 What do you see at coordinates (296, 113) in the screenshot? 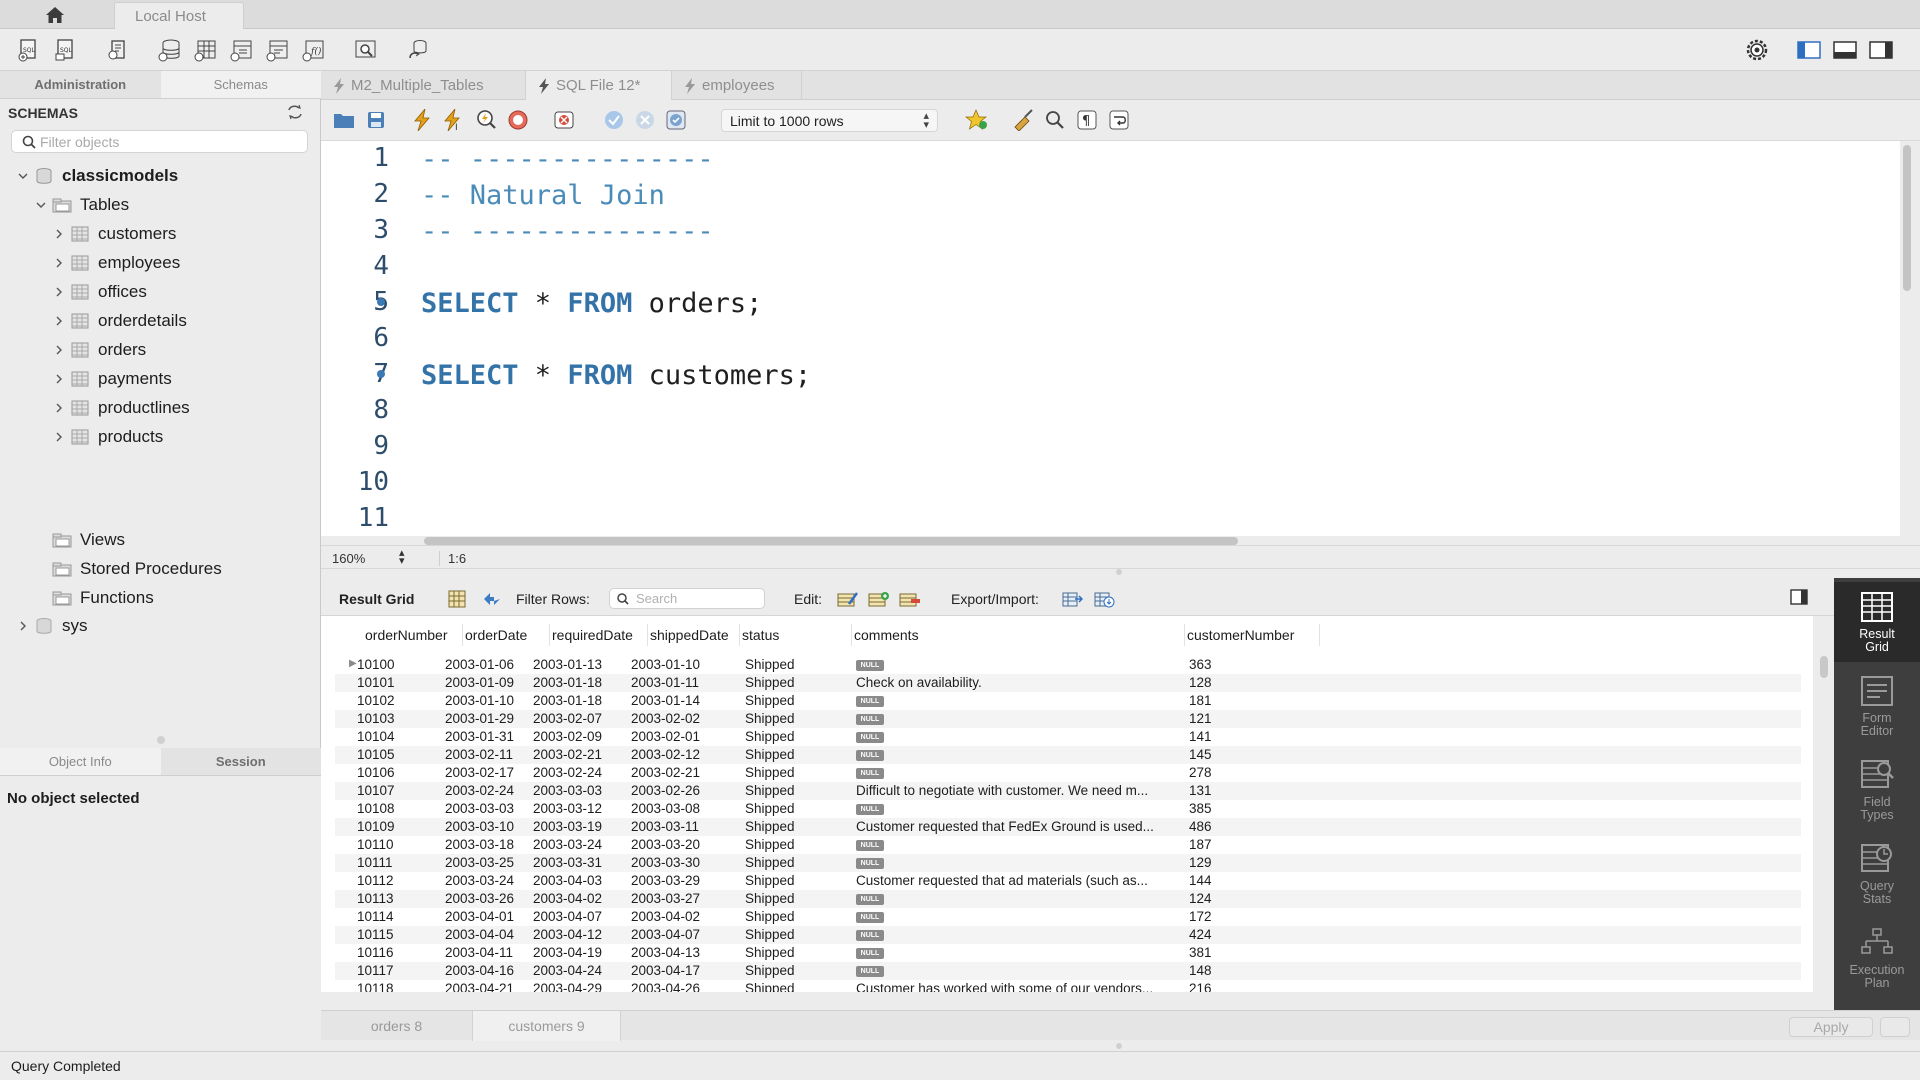
I see `schemas-refresh-button` at bounding box center [296, 113].